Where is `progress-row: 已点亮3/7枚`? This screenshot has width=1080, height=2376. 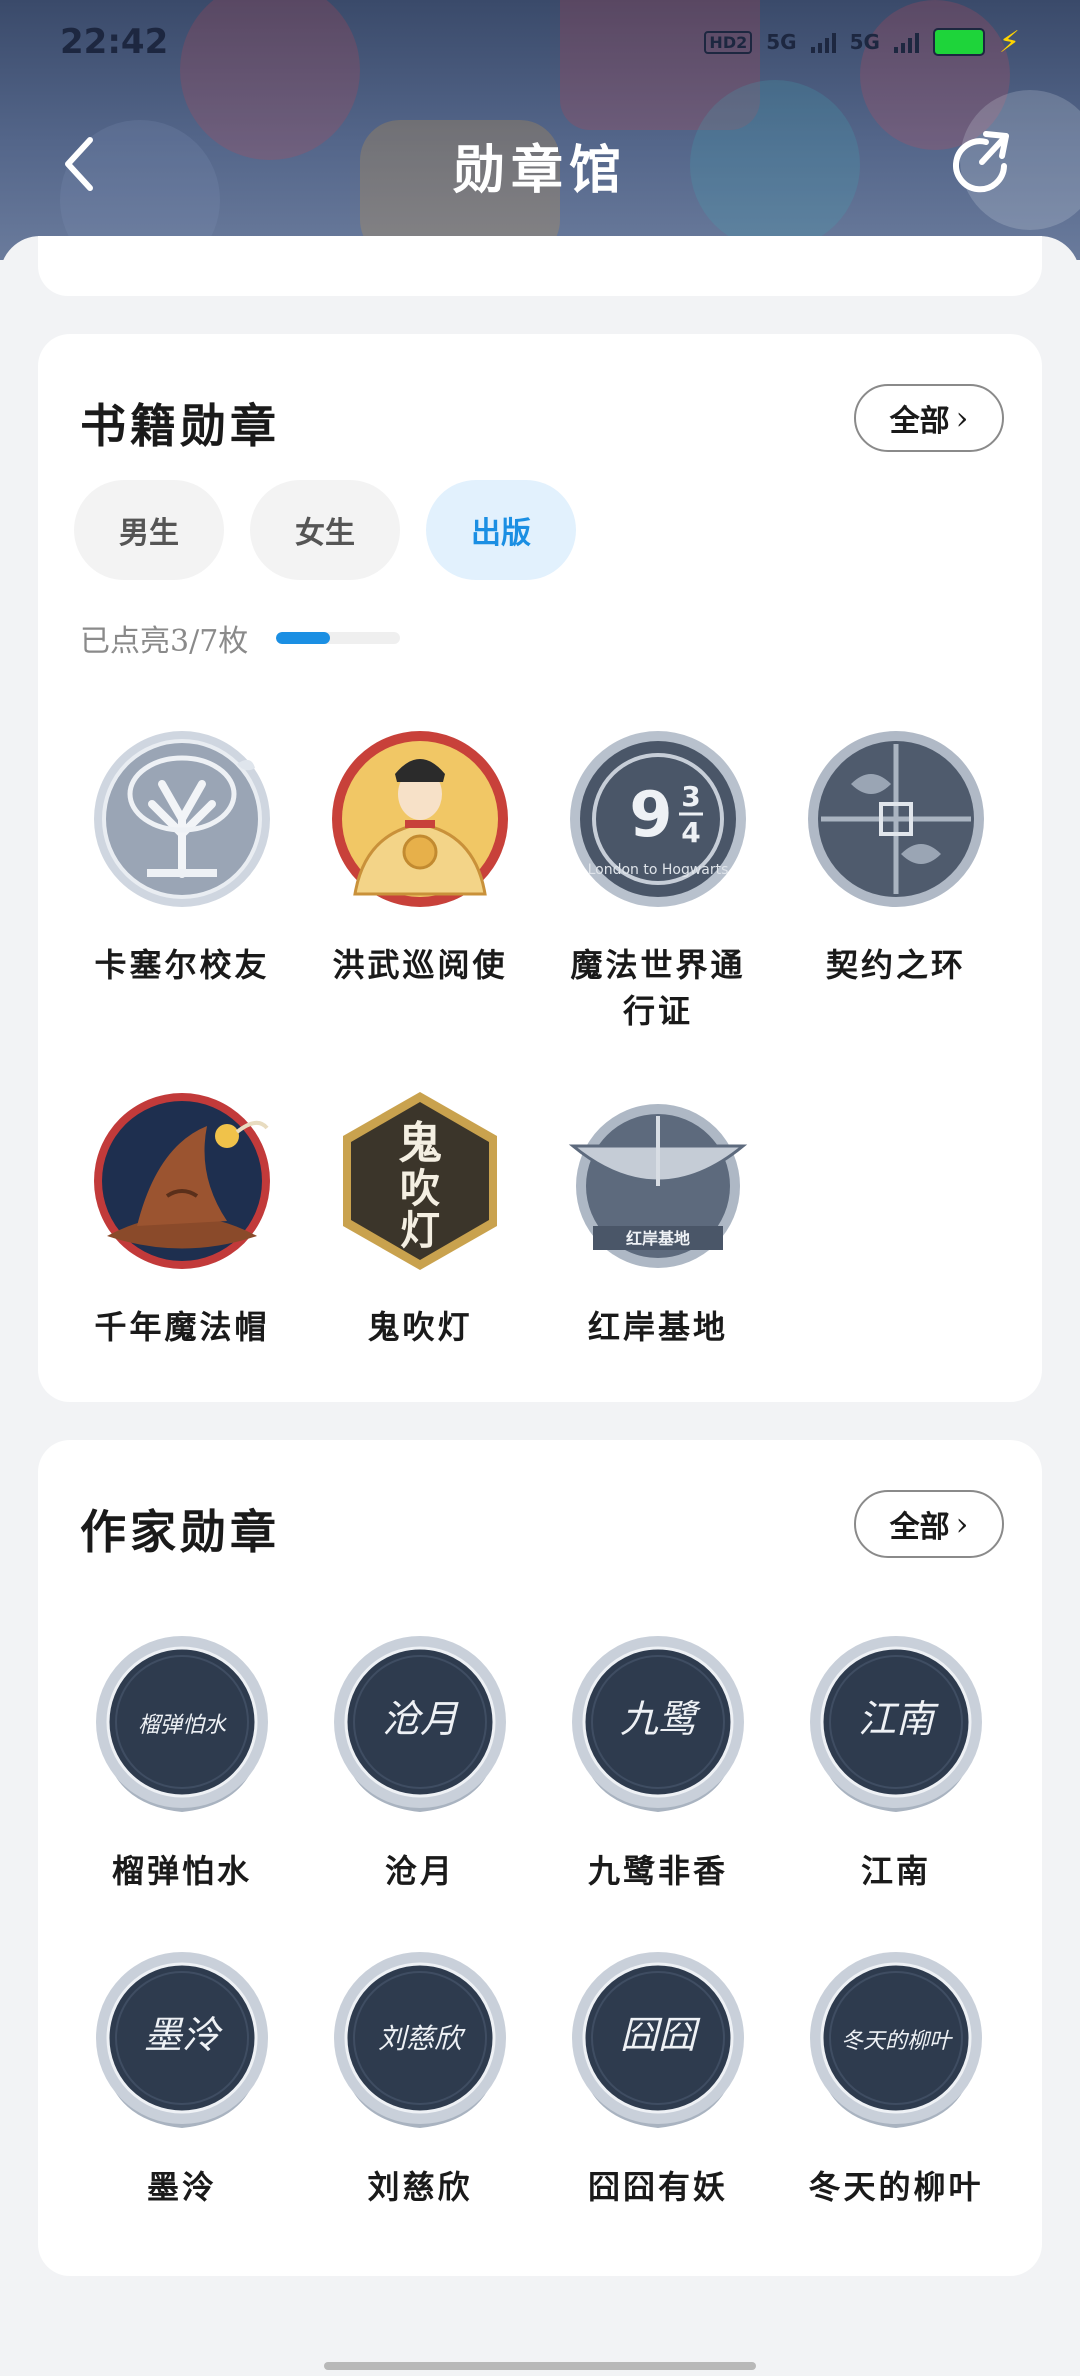
progress-row: 已点亮3/7枚 is located at coordinates (240, 638).